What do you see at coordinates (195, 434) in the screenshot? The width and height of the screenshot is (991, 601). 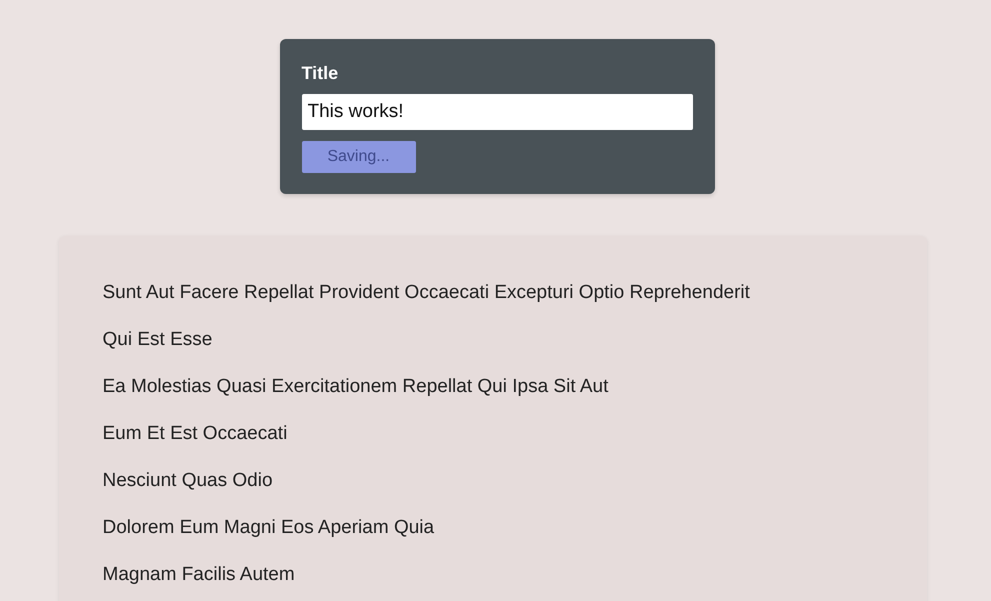 I see `post-title: Eum Et Est Occaecati` at bounding box center [195, 434].